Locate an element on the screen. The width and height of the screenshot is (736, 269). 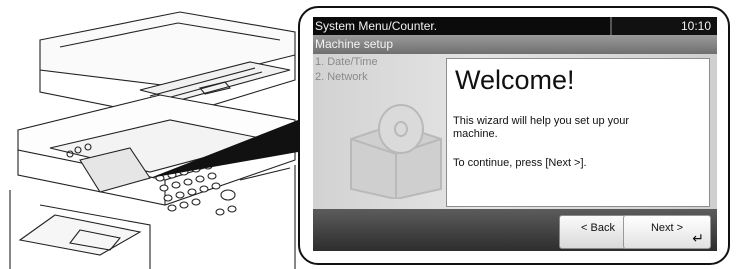
status-divider is located at coordinates (611, 26).